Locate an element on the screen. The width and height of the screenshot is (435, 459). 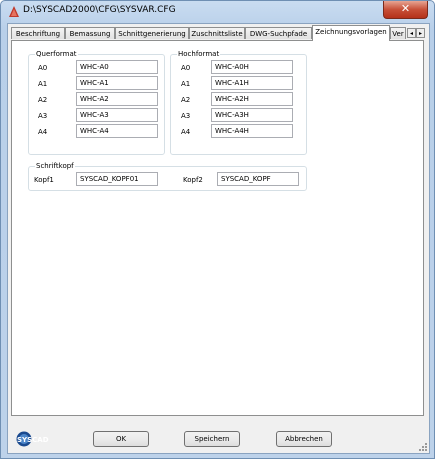
tab-zuschnittsliste: Zuschnittsliste is located at coordinates (217, 33).